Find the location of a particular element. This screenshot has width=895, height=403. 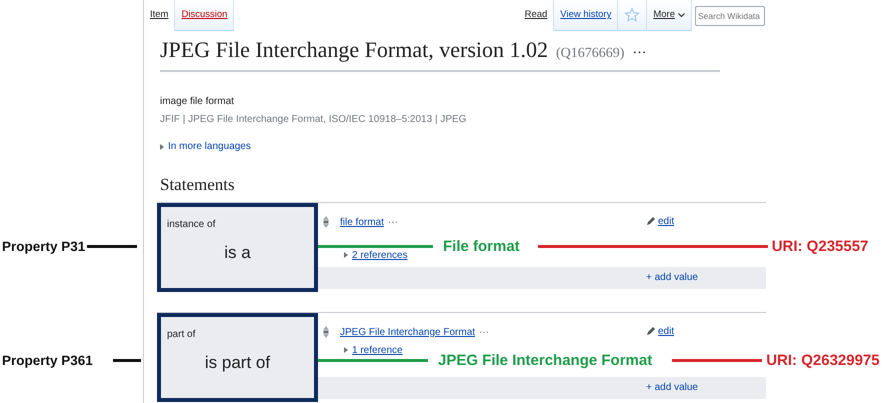

tab: Discussion is located at coordinates (204, 15).